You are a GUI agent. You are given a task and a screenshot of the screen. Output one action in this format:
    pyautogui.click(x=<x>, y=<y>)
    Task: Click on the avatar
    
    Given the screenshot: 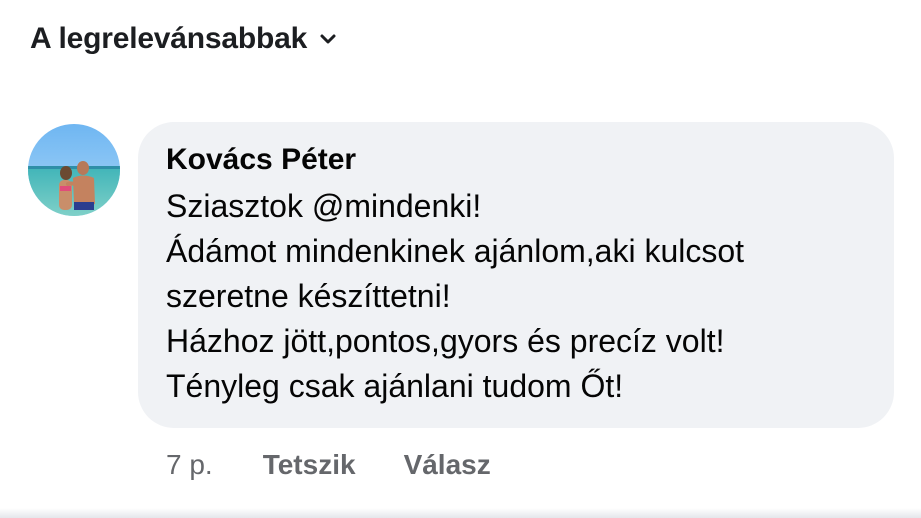 What is the action you would take?
    pyautogui.click(x=74, y=170)
    